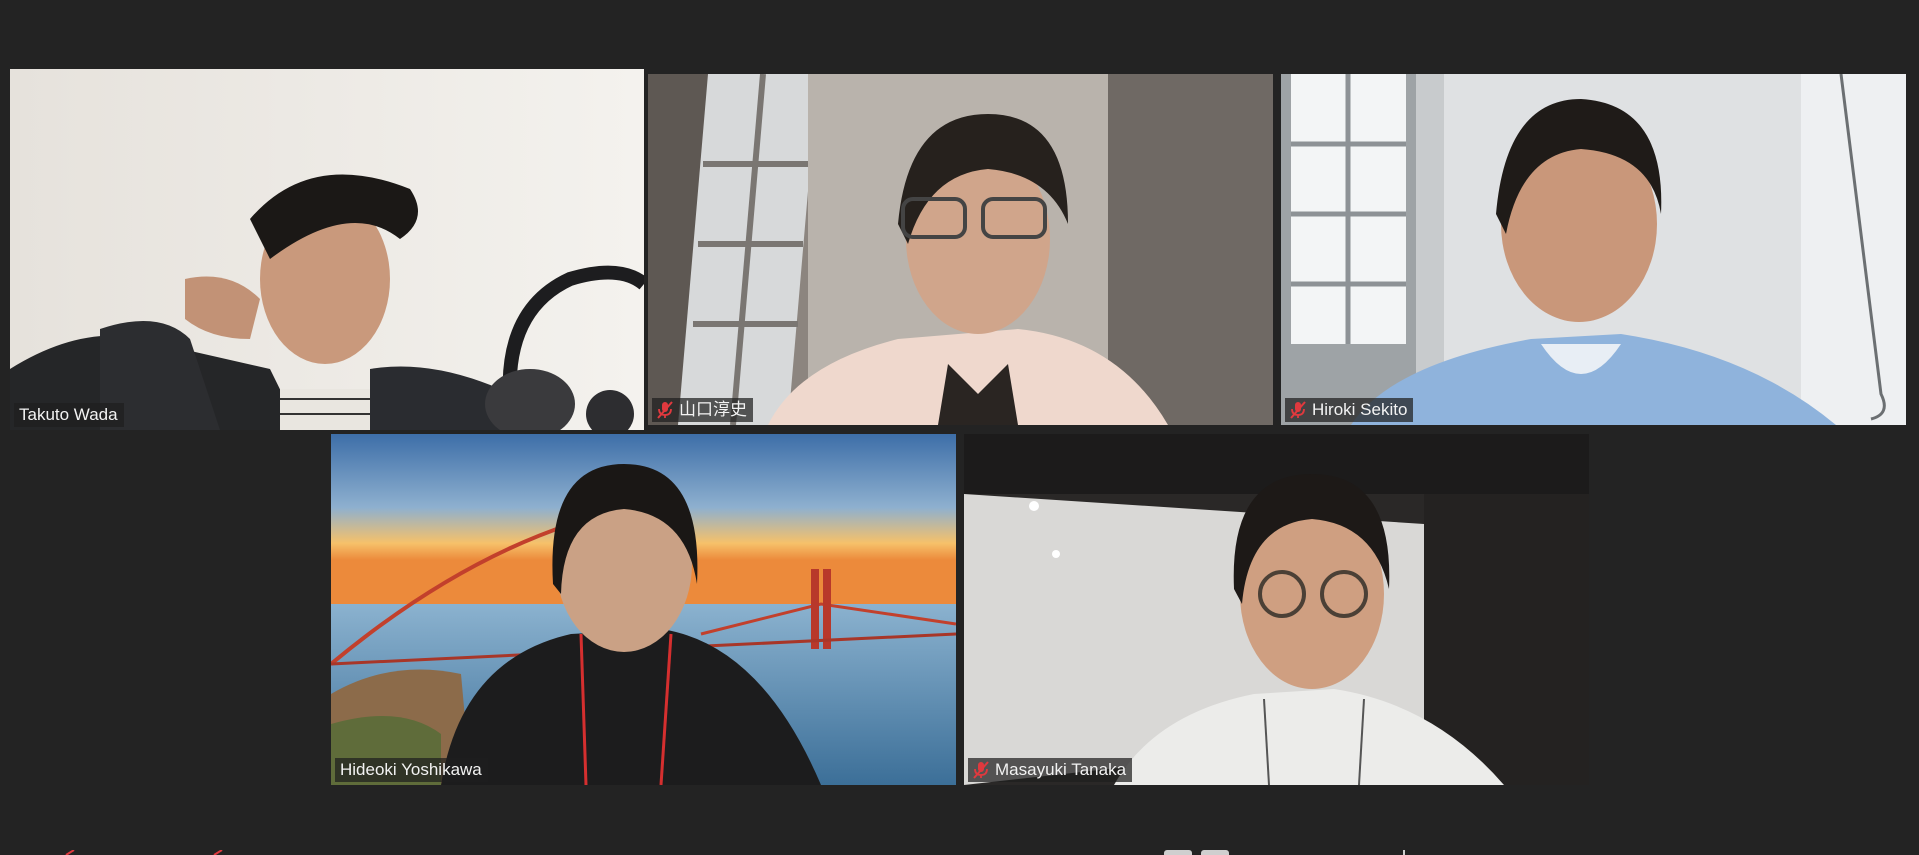 This screenshot has width=1919, height=855. I want to click on video-tile-takuto-wada: Takuto Wada, so click(327, 249).